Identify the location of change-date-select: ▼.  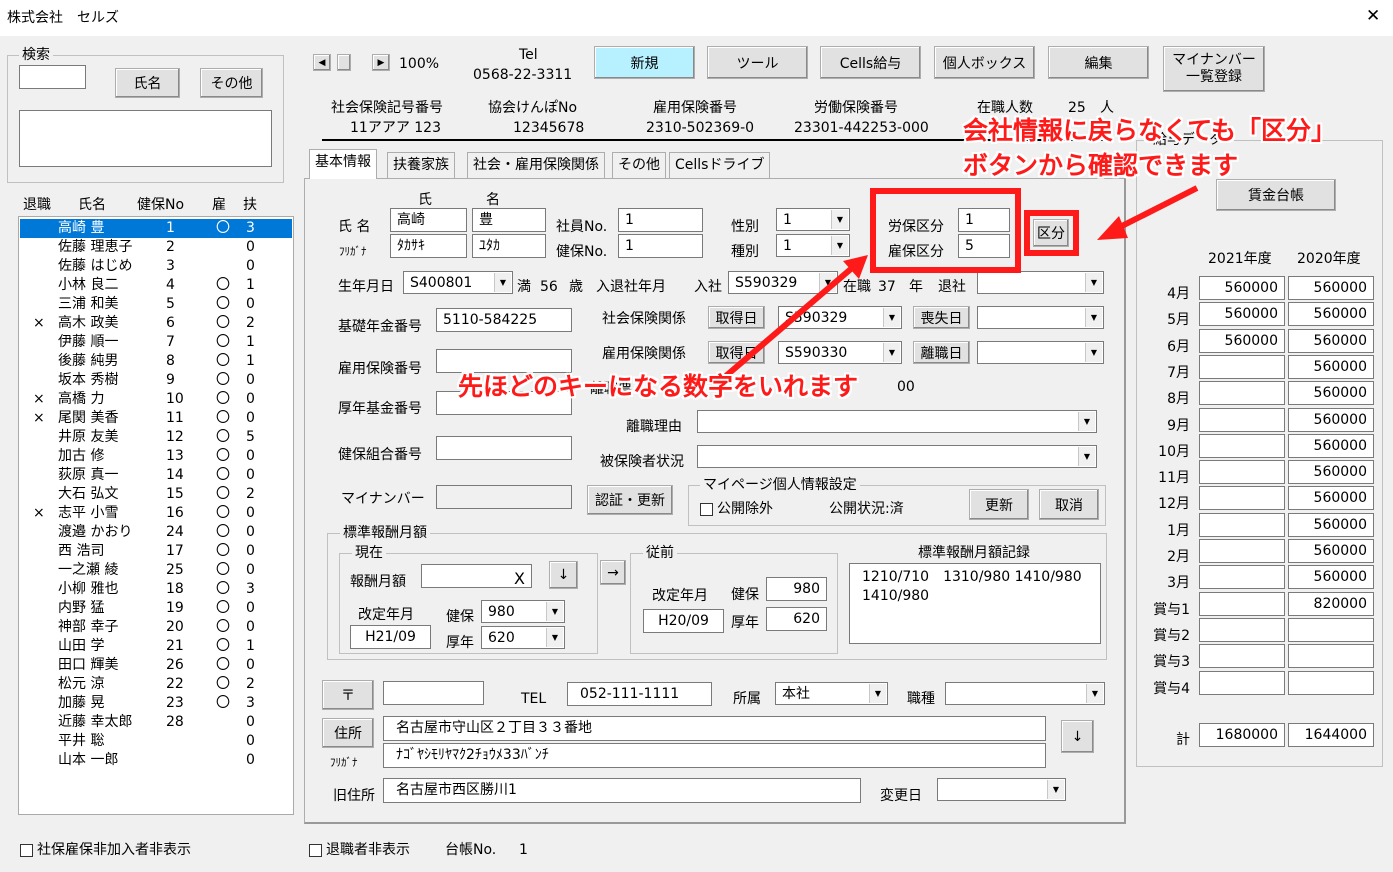
(1001, 789).